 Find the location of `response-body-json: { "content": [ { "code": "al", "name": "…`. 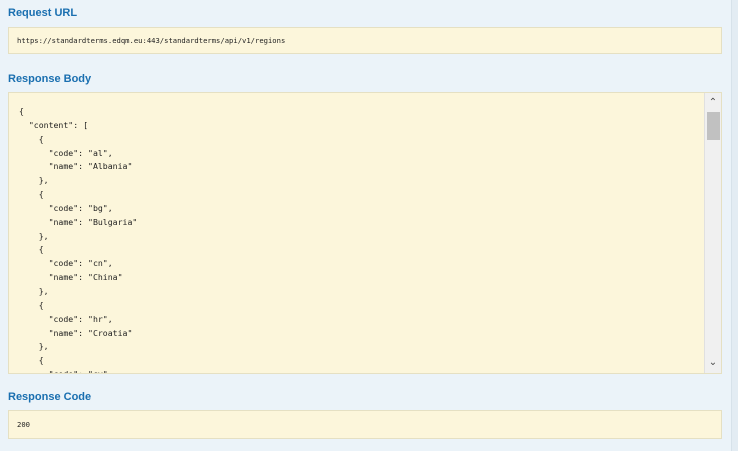

response-body-json: { "content": [ { "code": "al", "name": "… is located at coordinates (78, 239).